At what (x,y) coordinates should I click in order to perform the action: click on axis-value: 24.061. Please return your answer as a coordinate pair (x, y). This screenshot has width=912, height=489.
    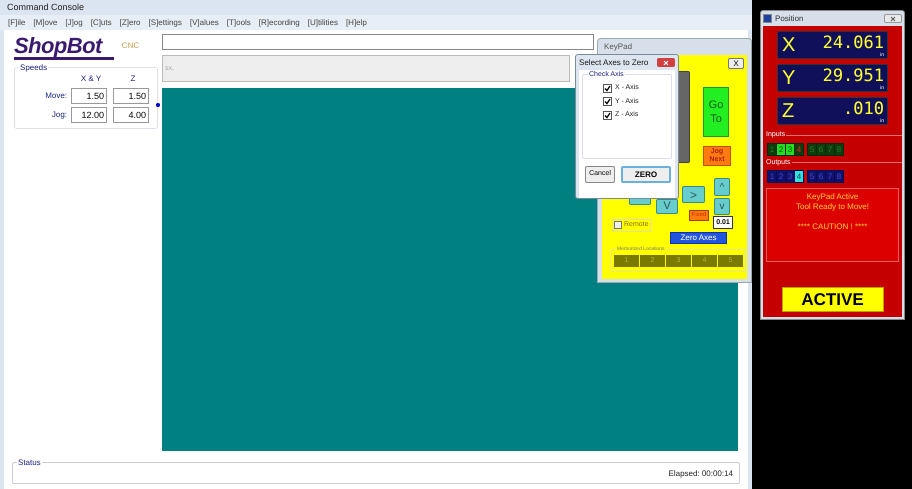
    Looking at the image, I should click on (853, 43).